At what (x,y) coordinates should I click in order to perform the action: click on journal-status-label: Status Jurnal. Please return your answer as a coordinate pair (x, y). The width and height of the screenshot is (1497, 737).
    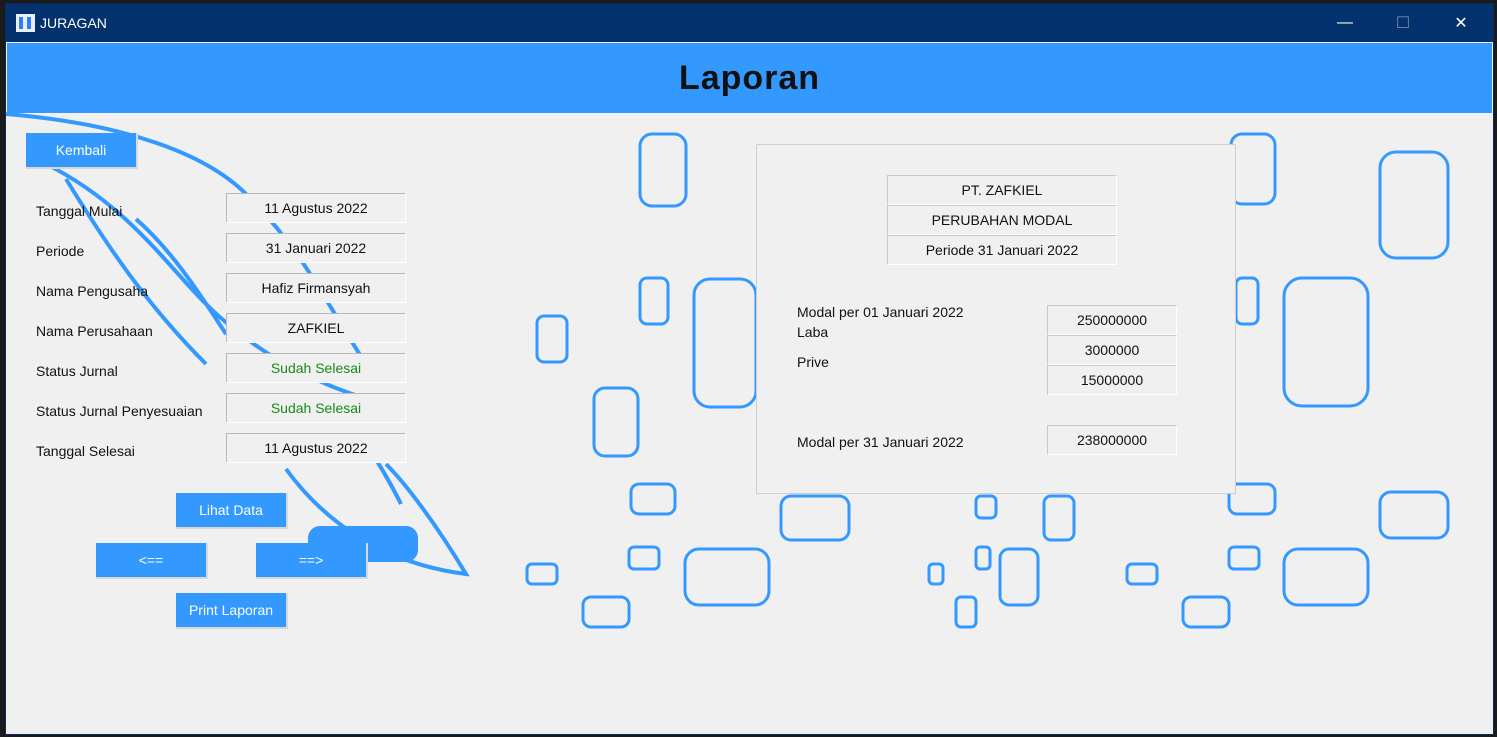
    Looking at the image, I should click on (77, 371).